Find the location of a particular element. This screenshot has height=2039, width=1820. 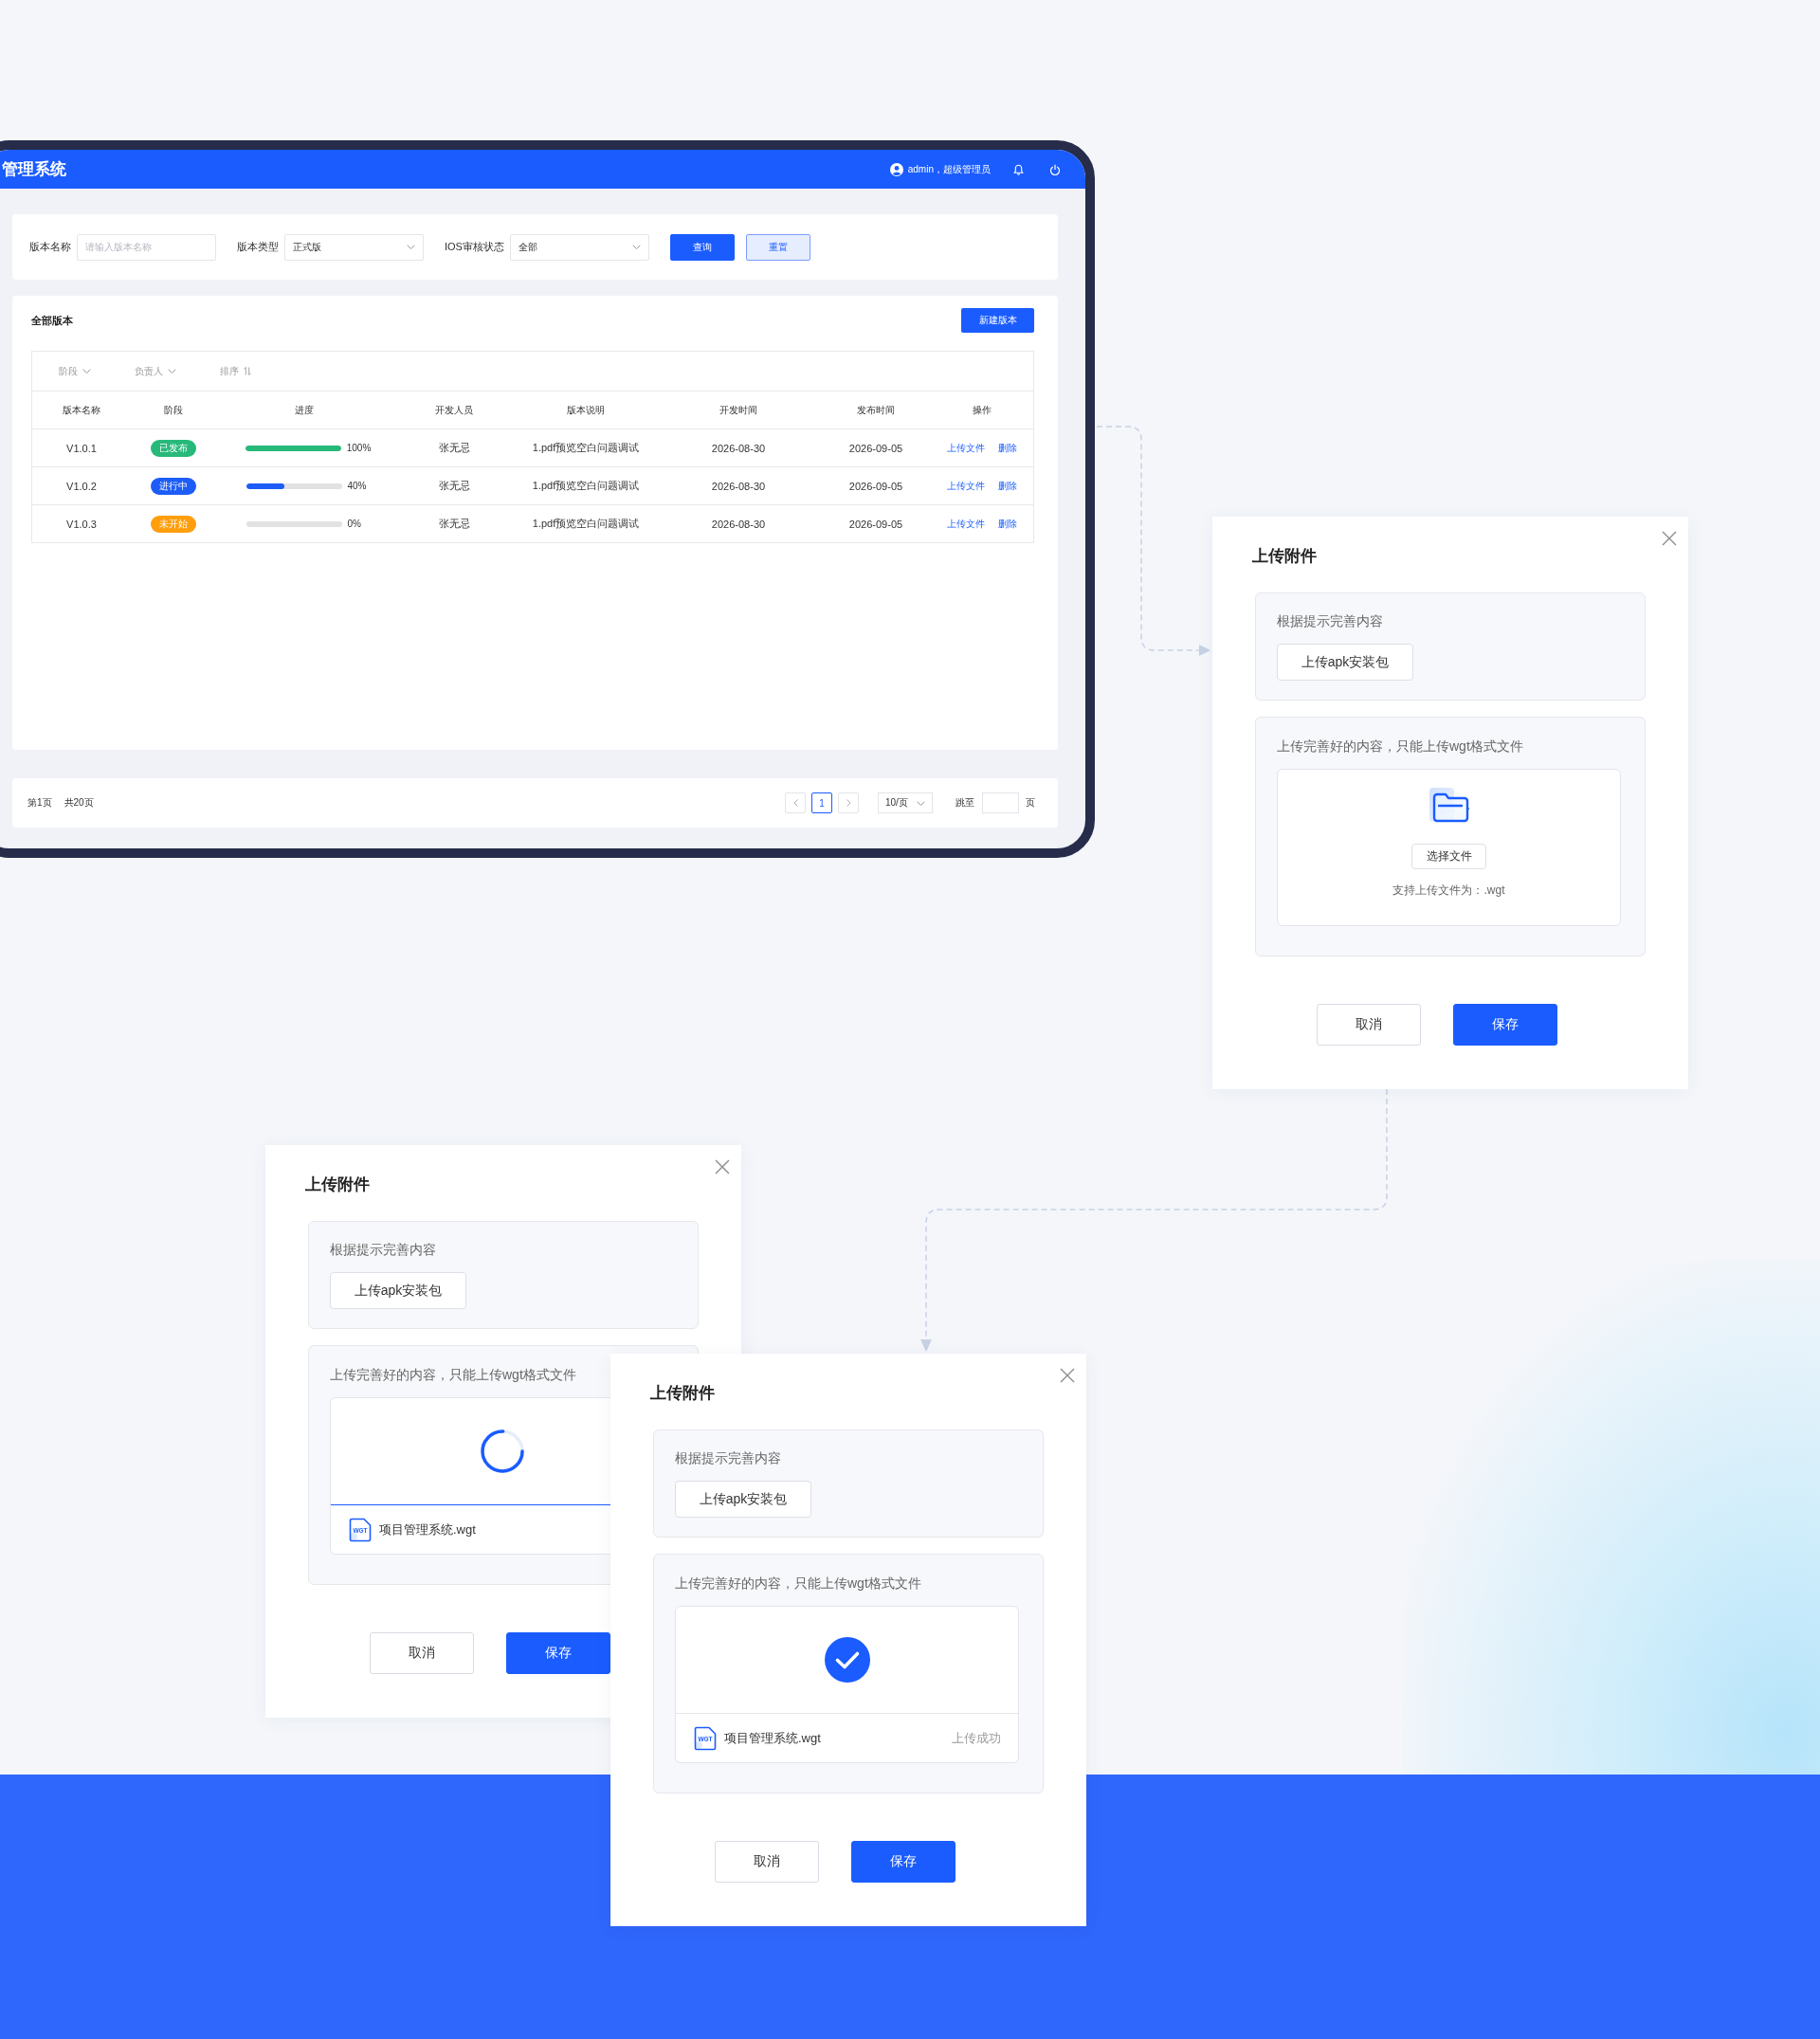

table-cell: V1.0.3 is located at coordinates (81, 524).